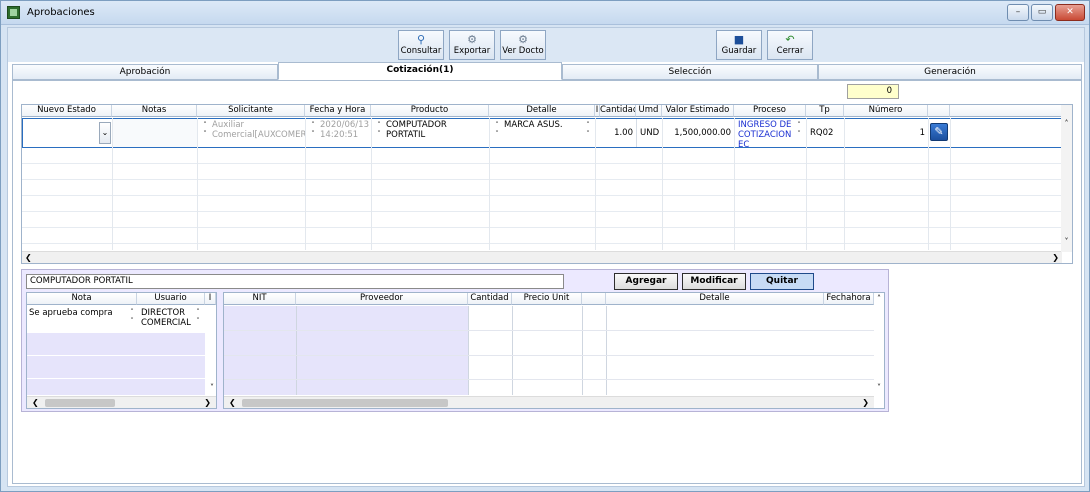  I want to click on col-notas: Notas, so click(154, 111).